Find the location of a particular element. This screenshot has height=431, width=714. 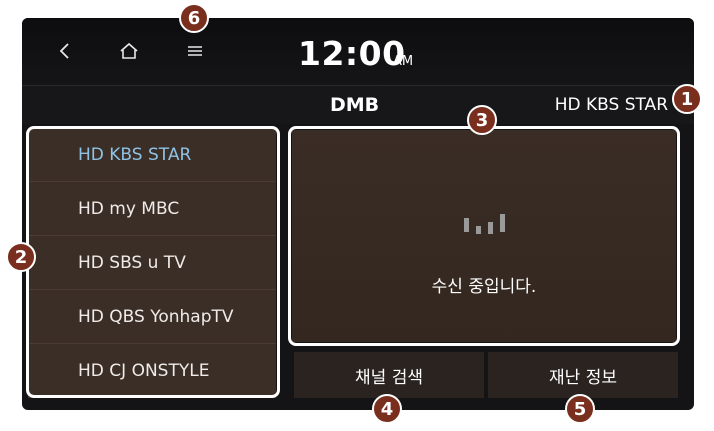

back-button is located at coordinates (65, 51).